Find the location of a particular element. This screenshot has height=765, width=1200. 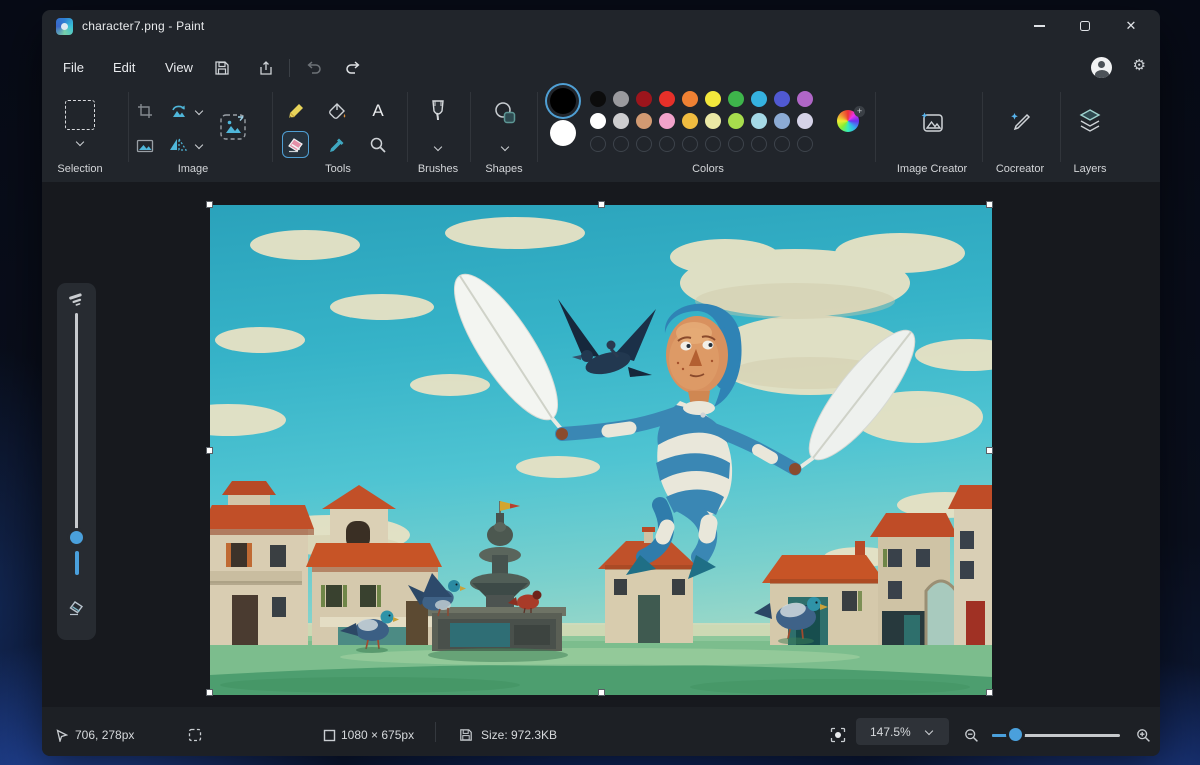

redo-button is located at coordinates (353, 68).